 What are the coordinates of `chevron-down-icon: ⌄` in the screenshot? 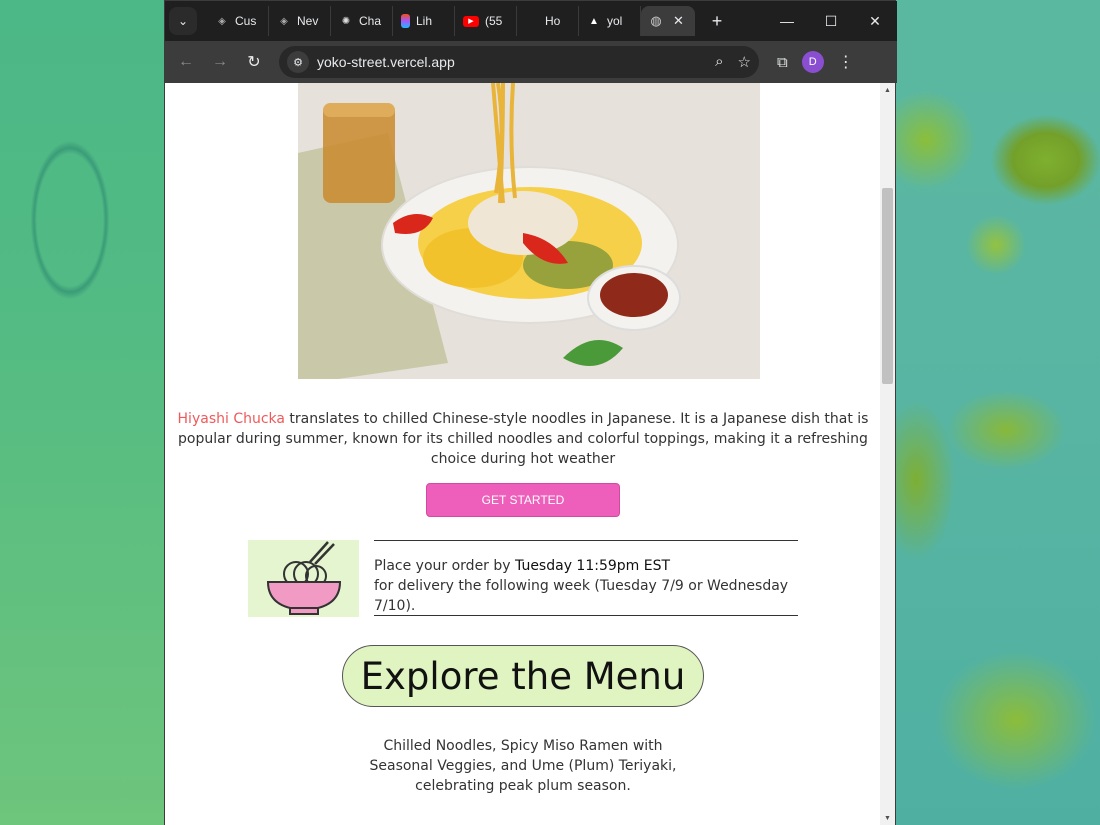 It's located at (183, 21).